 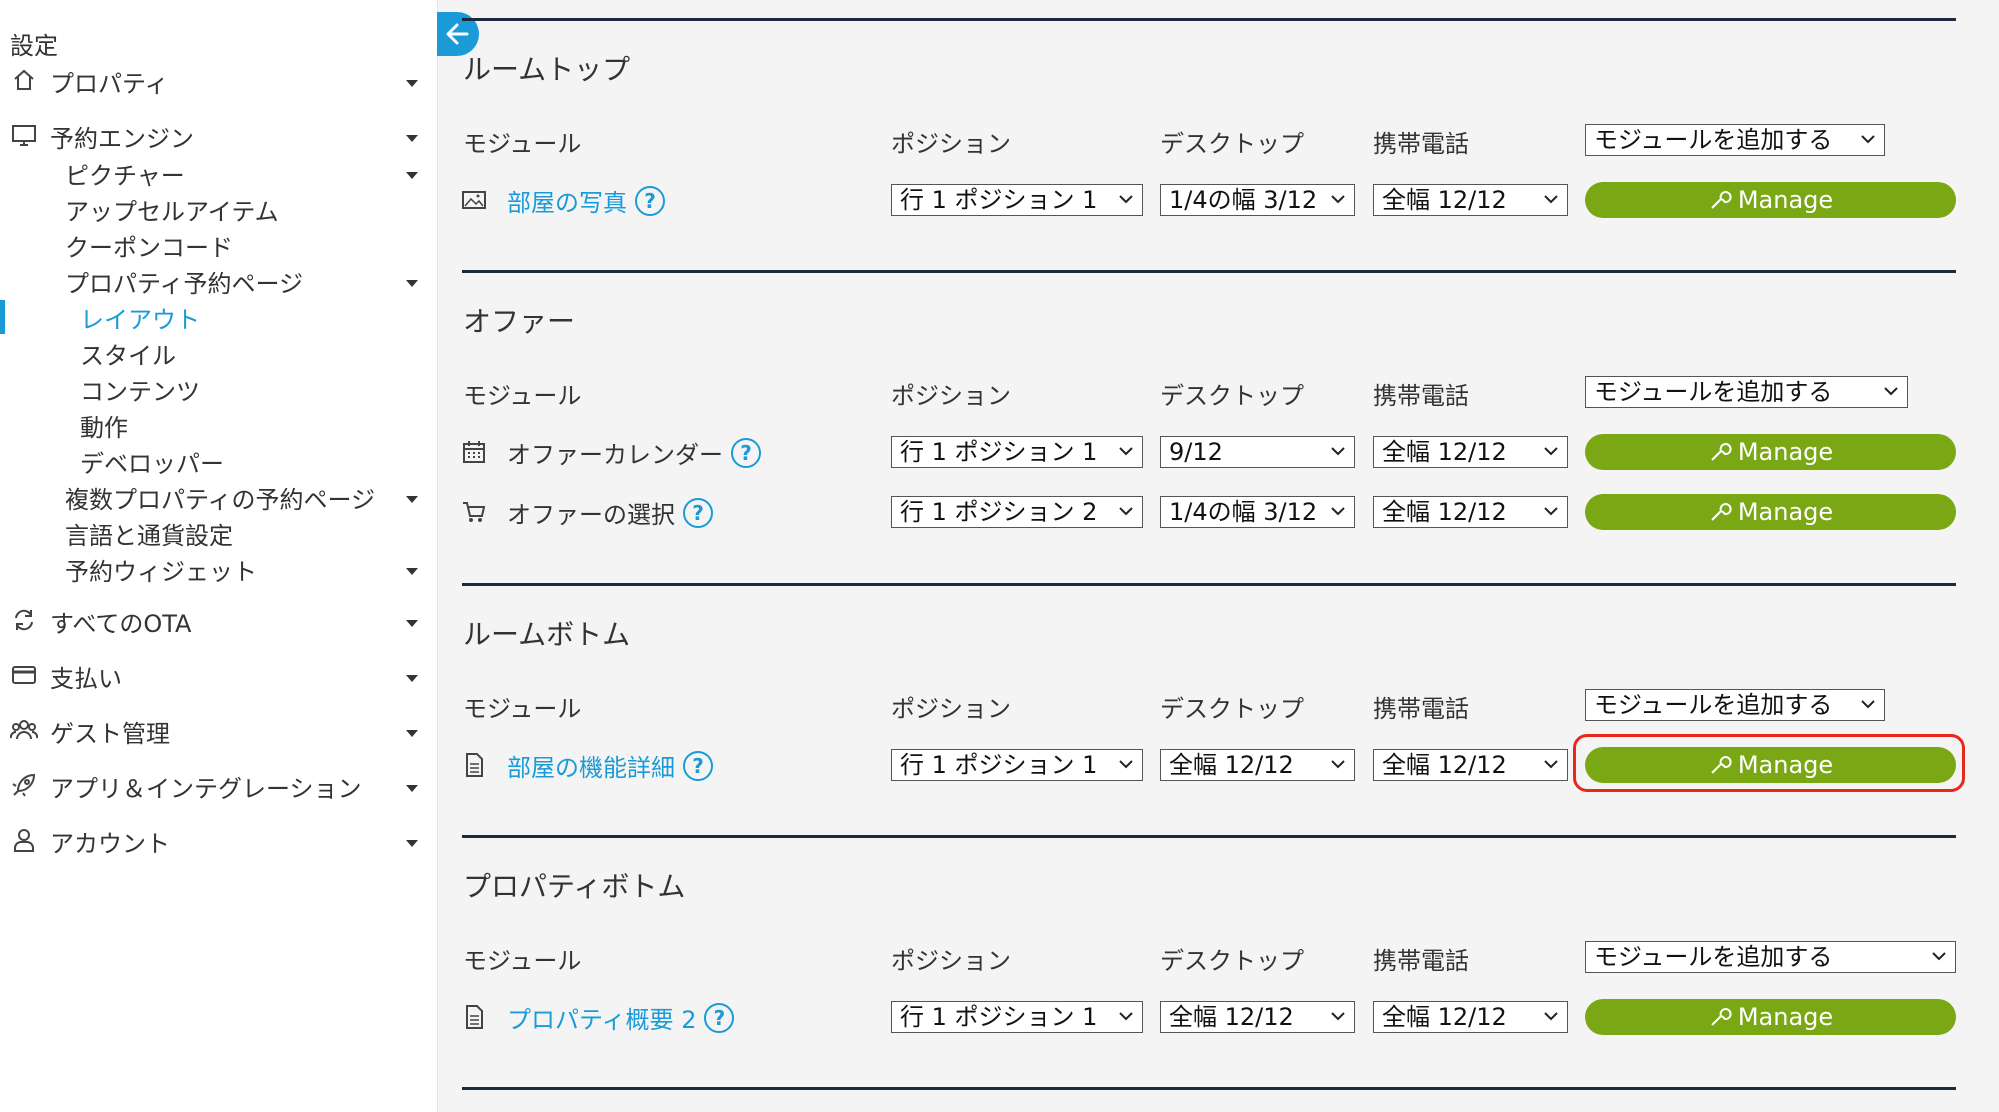 What do you see at coordinates (218, 172) in the screenshot?
I see `sidebar-item-pictures: ピクチャー` at bounding box center [218, 172].